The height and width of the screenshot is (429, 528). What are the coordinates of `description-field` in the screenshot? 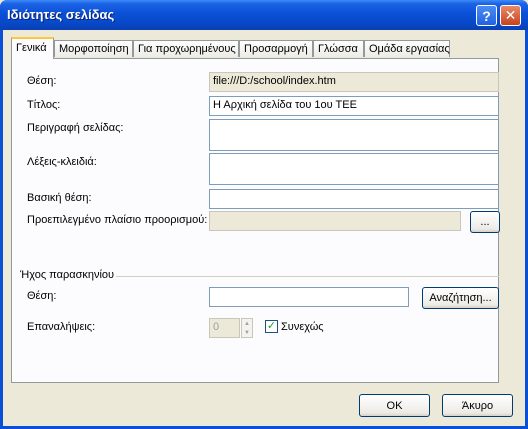 It's located at (354, 135).